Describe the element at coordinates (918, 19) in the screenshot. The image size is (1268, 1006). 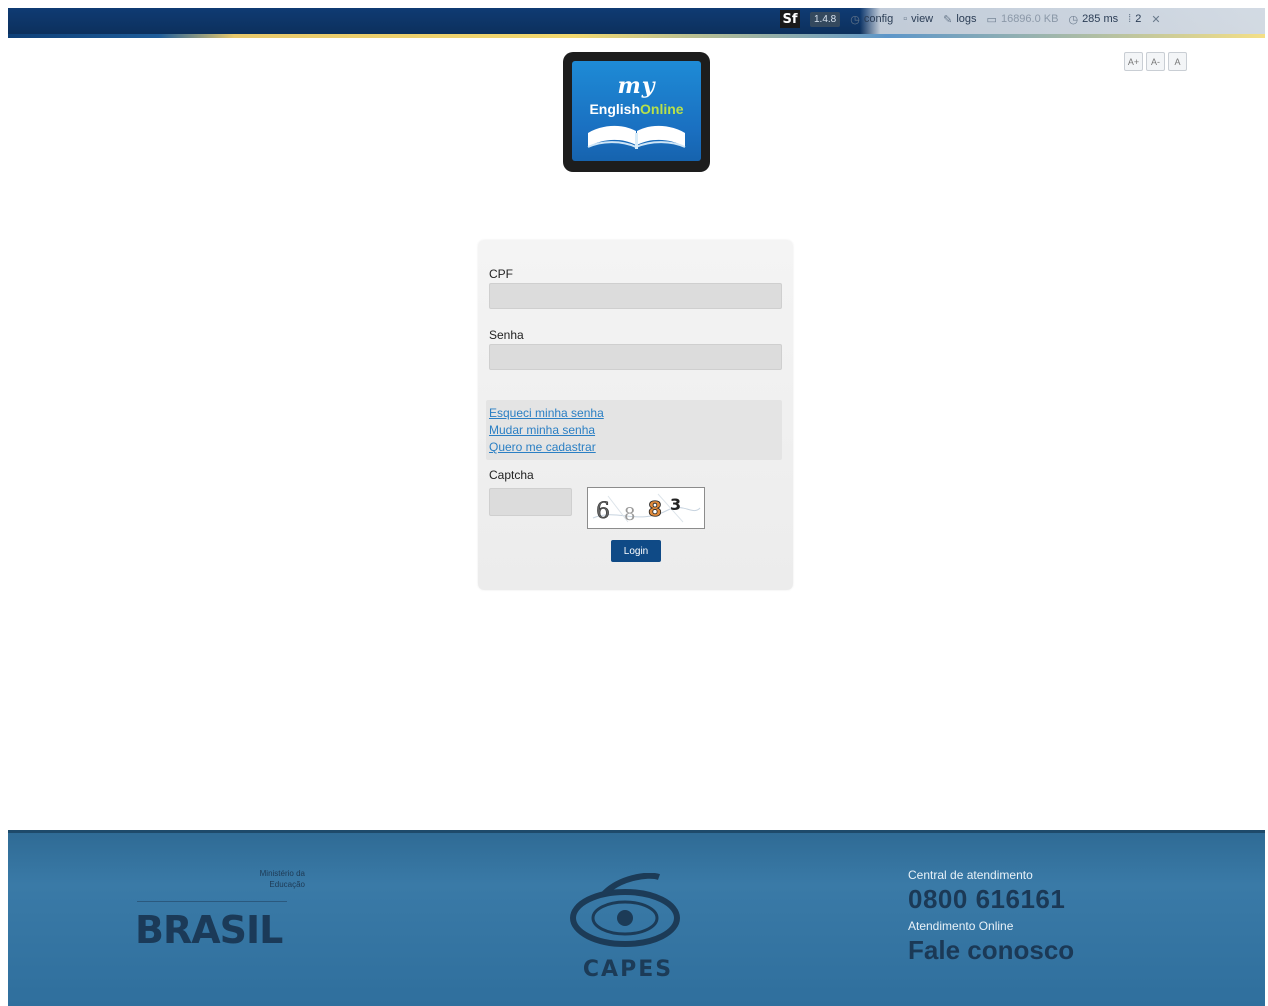
I see `view-button: ▫ view` at that location.